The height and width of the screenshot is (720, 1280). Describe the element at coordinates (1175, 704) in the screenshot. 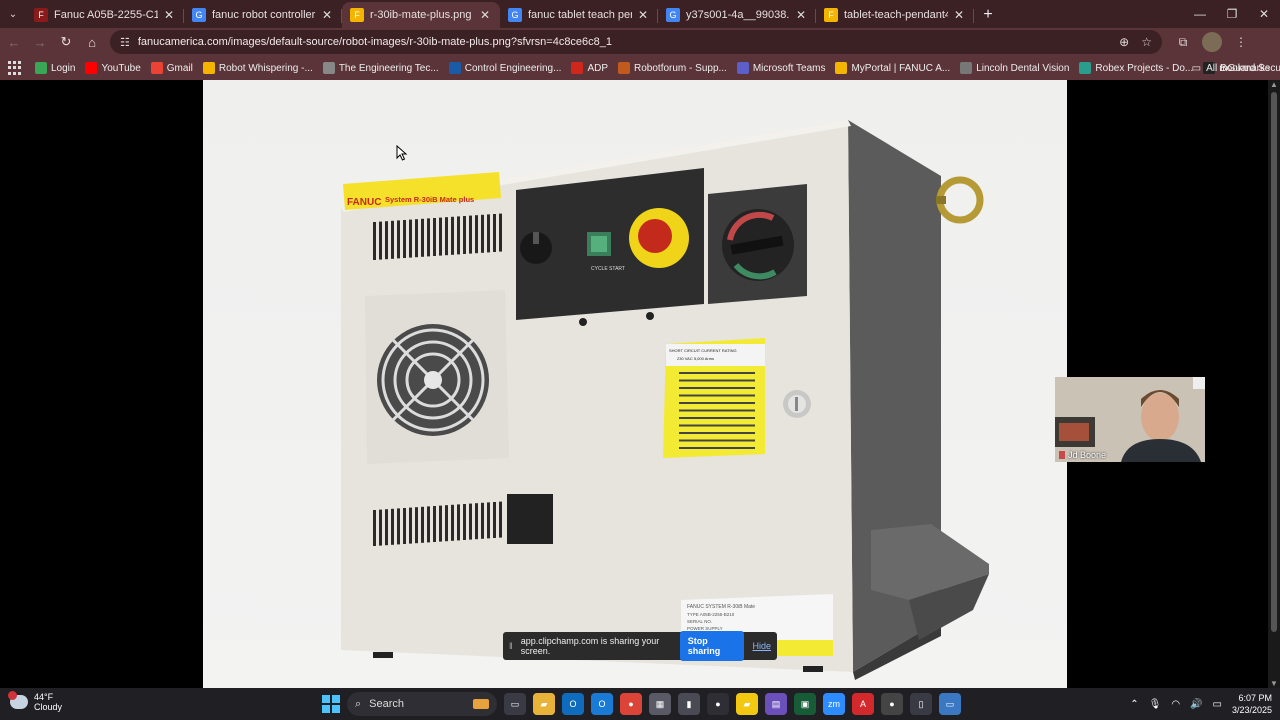

I see `wifi-icon: ◠` at that location.